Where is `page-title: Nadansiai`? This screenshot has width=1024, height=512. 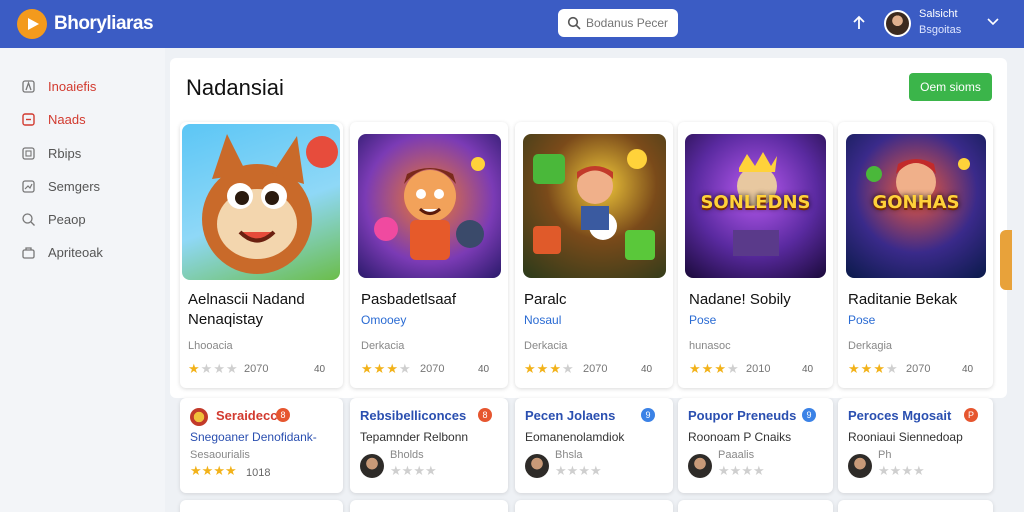
page-title: Nadansiai is located at coordinates (235, 87).